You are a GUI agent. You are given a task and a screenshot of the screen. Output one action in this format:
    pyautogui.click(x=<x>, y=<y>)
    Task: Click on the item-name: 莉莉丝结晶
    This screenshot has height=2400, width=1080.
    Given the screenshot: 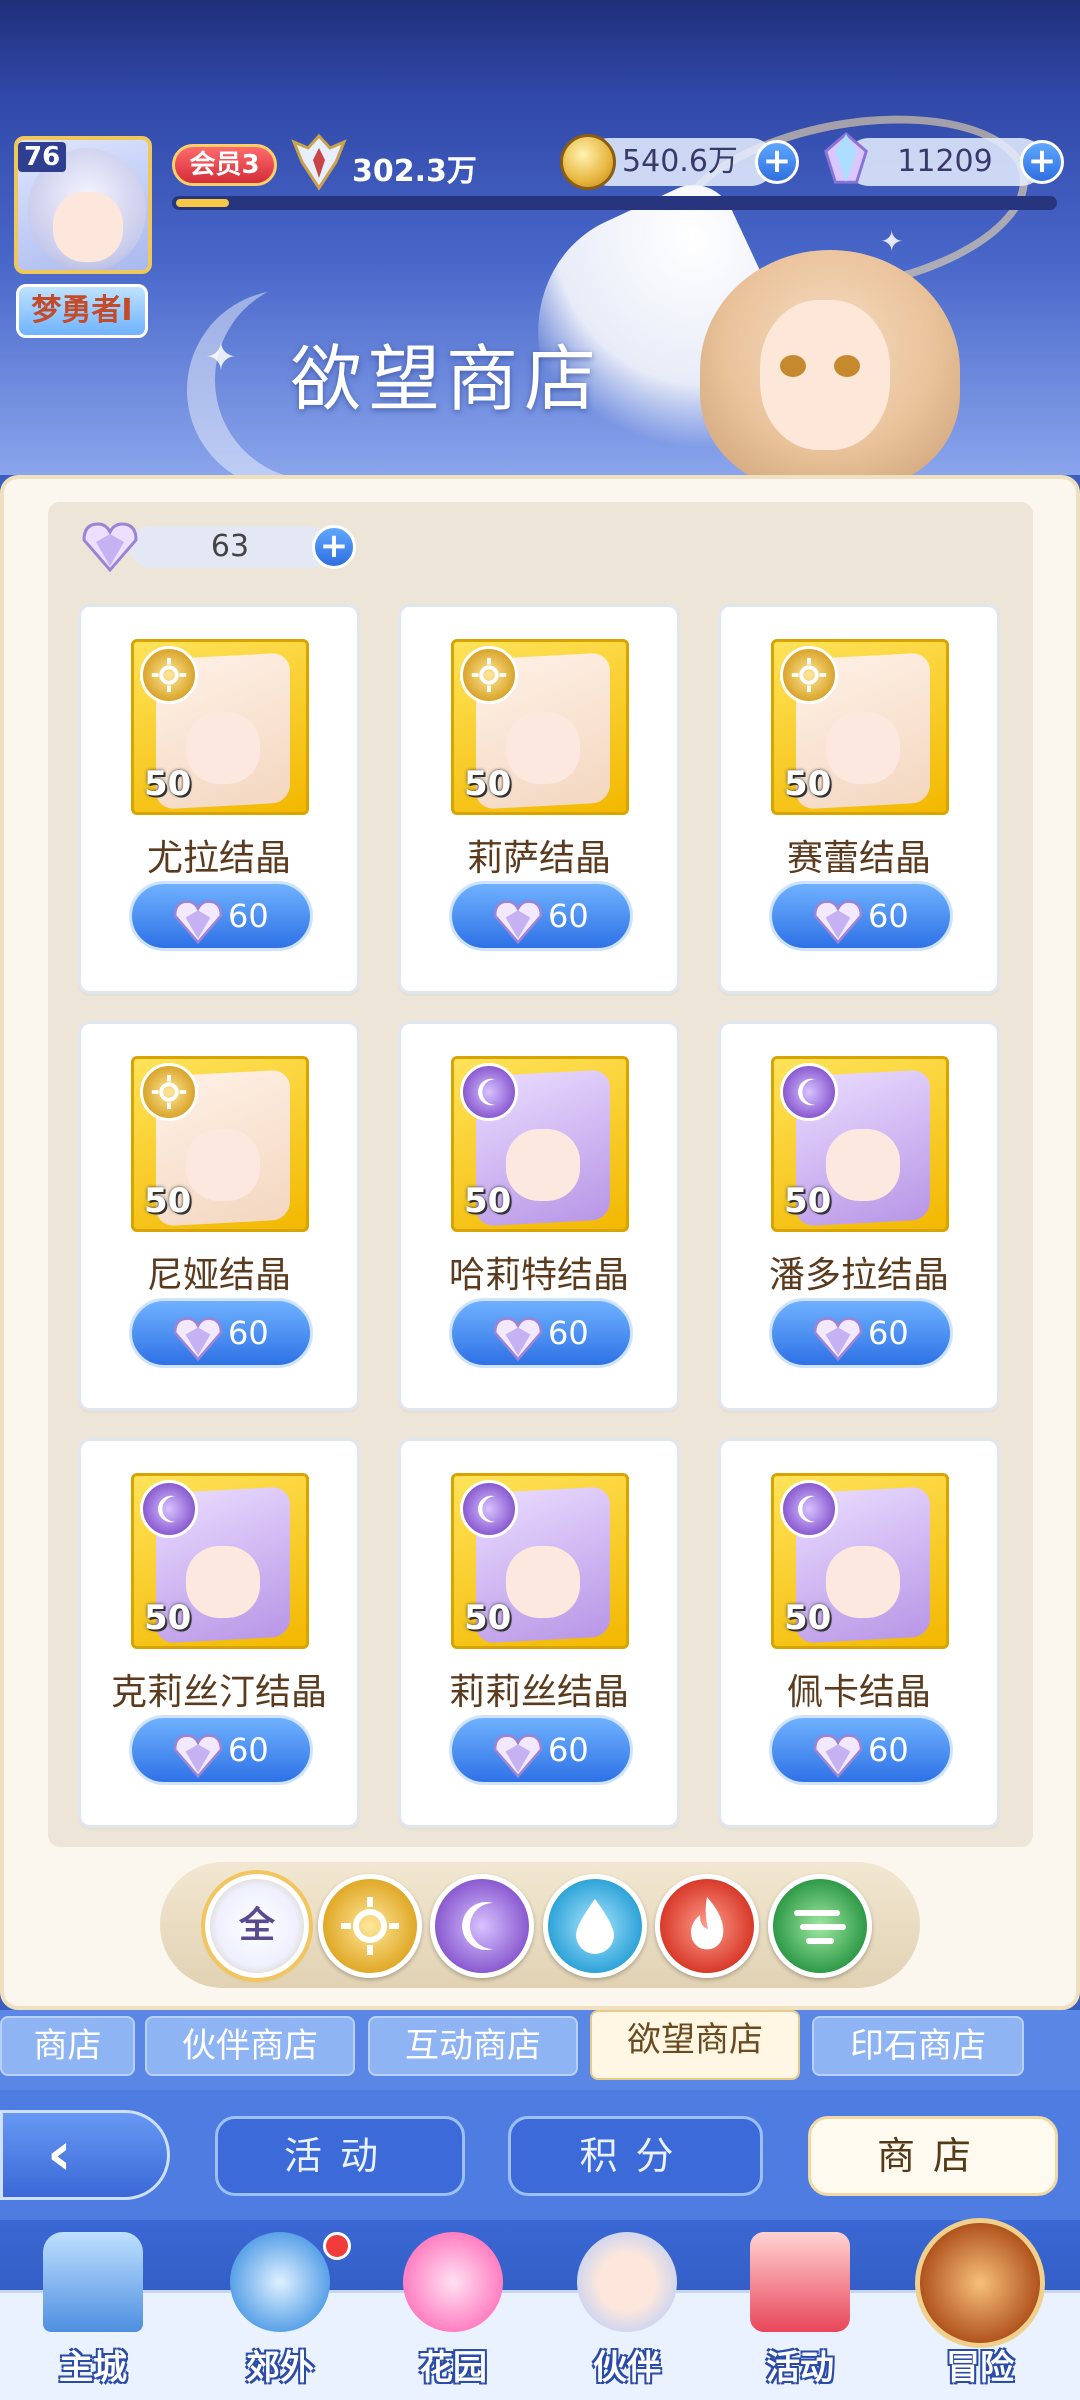 What is the action you would take?
    pyautogui.click(x=538, y=1692)
    